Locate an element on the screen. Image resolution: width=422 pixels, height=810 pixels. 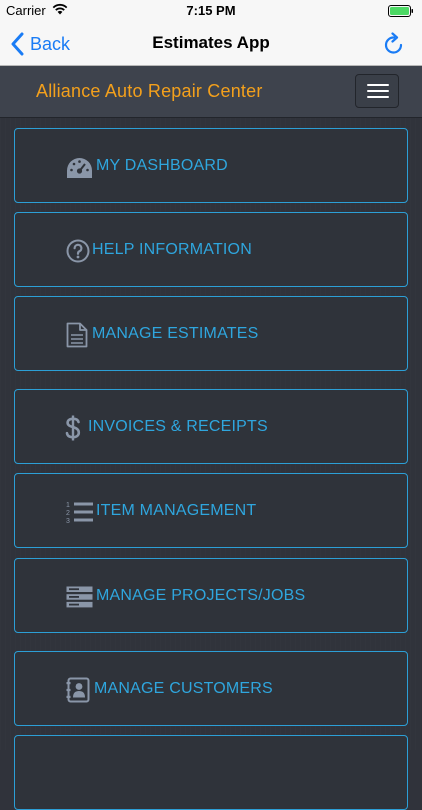
navigation-bar: Back Estimates App is located at coordinates (211, 44).